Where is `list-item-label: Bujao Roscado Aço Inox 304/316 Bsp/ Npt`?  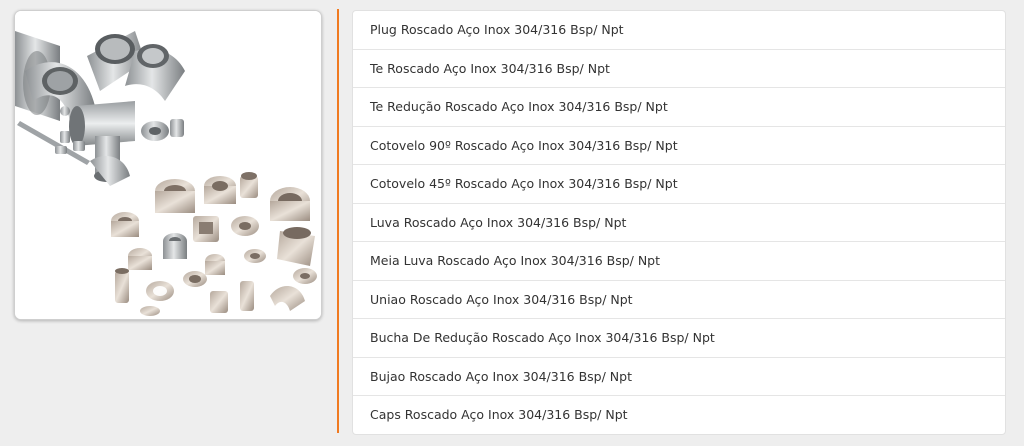
list-item-label: Bujao Roscado Aço Inox 304/316 Bsp/ Npt is located at coordinates (501, 376).